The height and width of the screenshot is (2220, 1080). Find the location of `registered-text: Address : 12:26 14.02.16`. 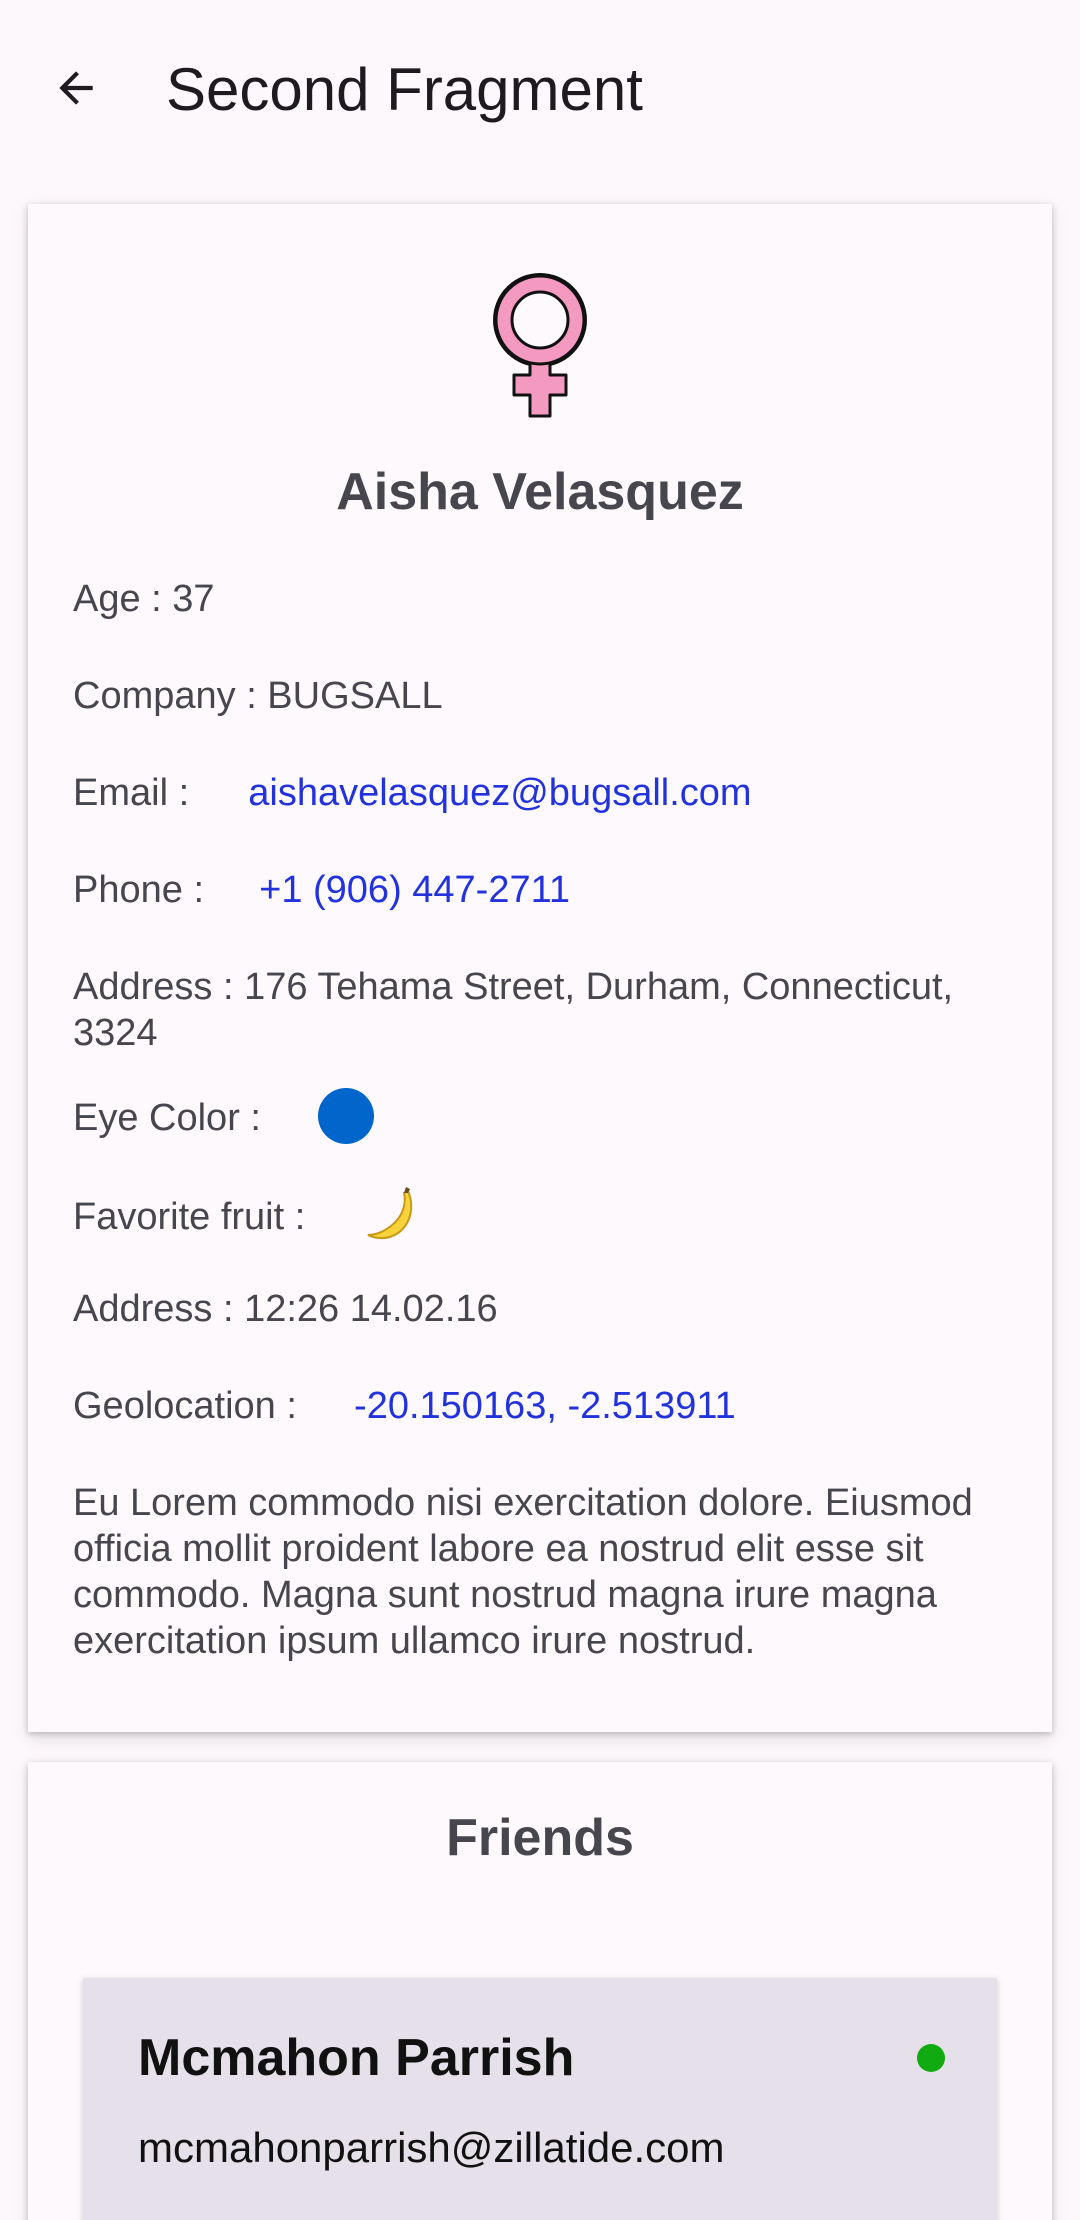

registered-text: Address : 12:26 14.02.16 is located at coordinates (285, 1309).